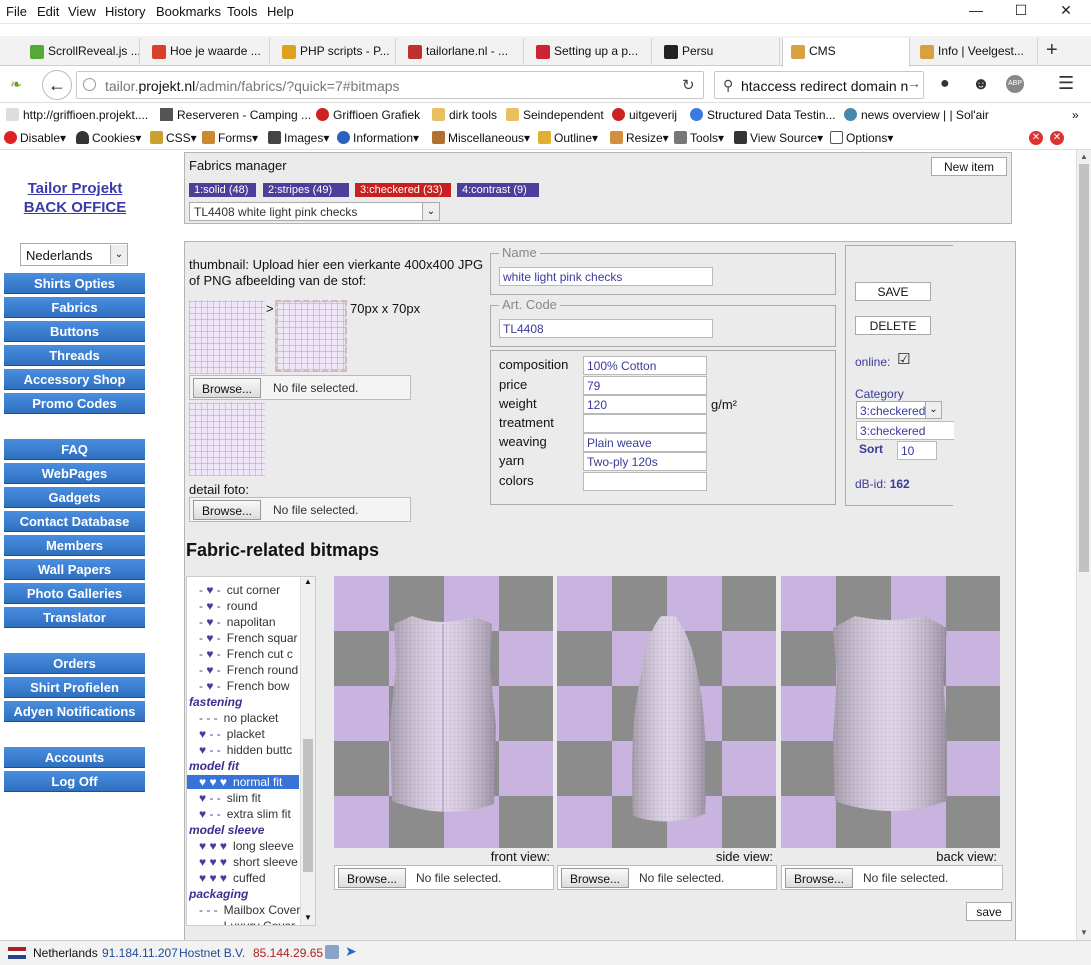 The image size is (1091, 965). I want to click on brand-subtitle: BACK OFFICE, so click(75, 207).